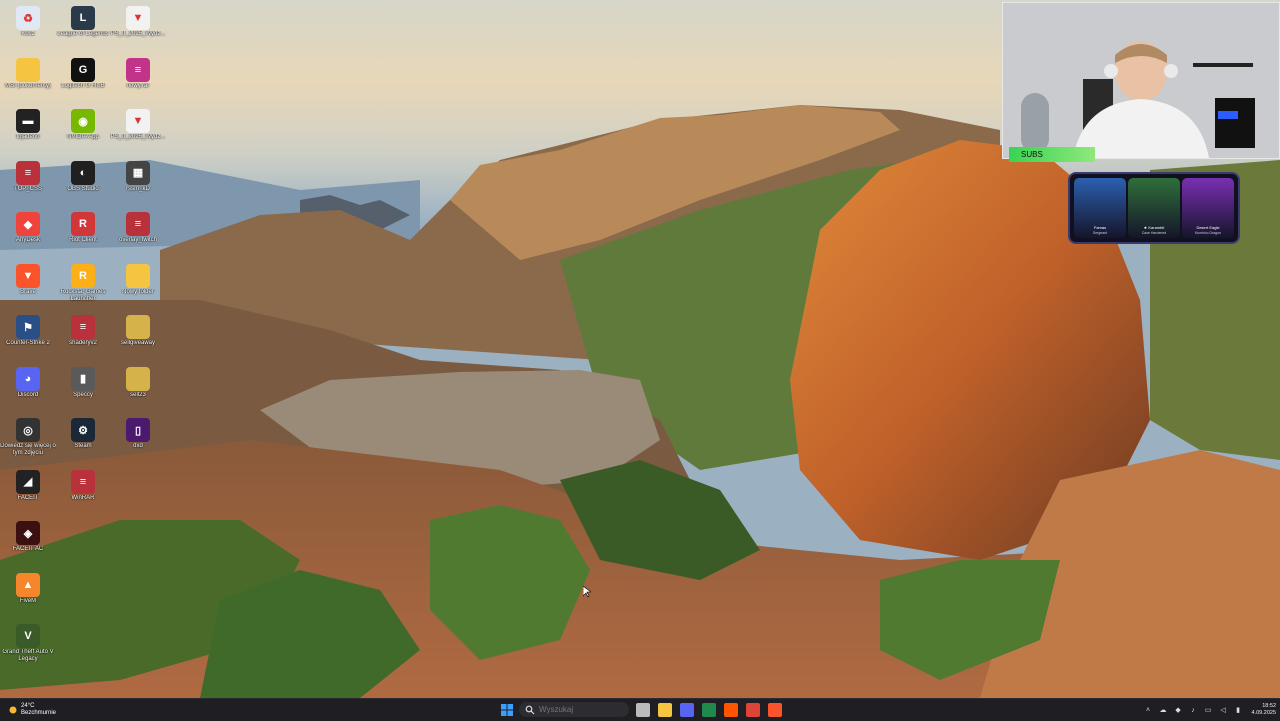 Image resolution: width=1280 pixels, height=721 pixels. Describe the element at coordinates (28, 394) in the screenshot. I see `desktop-shortcut-label: Discord` at that location.